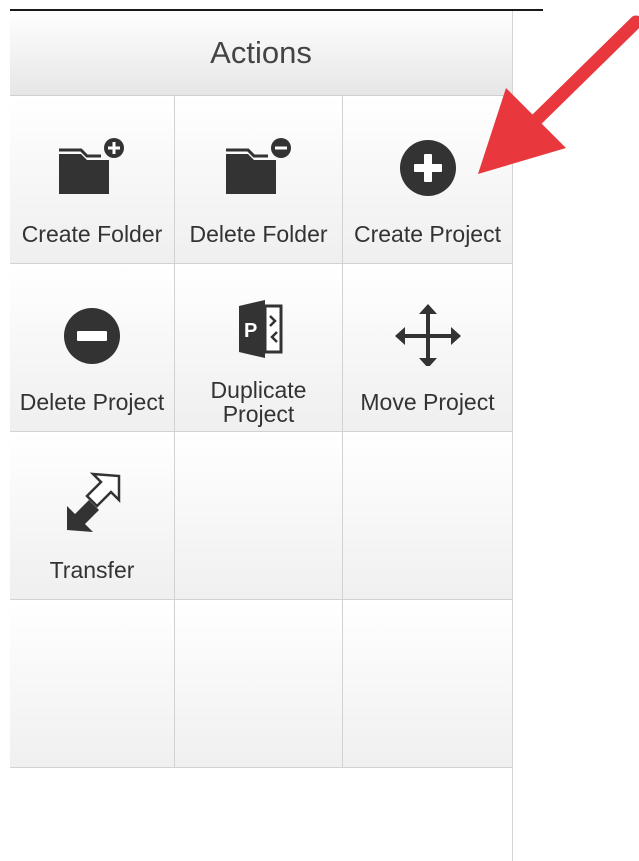 The height and width of the screenshot is (861, 639). I want to click on action-label: Move Project, so click(427, 402).